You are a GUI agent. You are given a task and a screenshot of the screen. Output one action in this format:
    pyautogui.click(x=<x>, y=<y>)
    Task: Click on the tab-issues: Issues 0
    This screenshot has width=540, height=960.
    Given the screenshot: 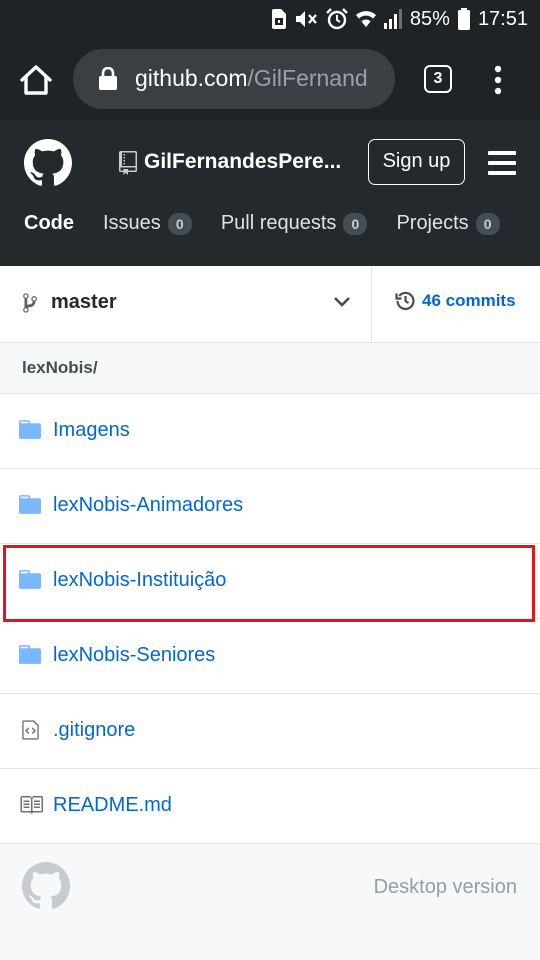 What is the action you would take?
    pyautogui.click(x=147, y=223)
    